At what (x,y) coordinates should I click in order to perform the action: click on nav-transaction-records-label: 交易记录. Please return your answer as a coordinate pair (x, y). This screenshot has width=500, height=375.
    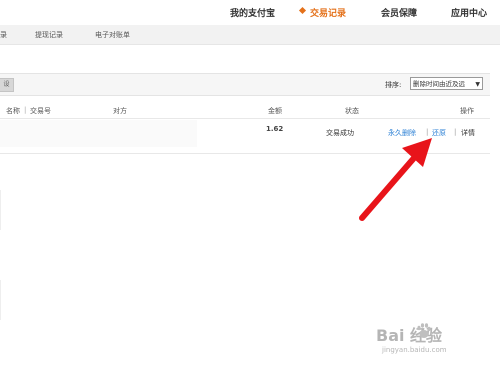
    Looking at the image, I should click on (328, 14).